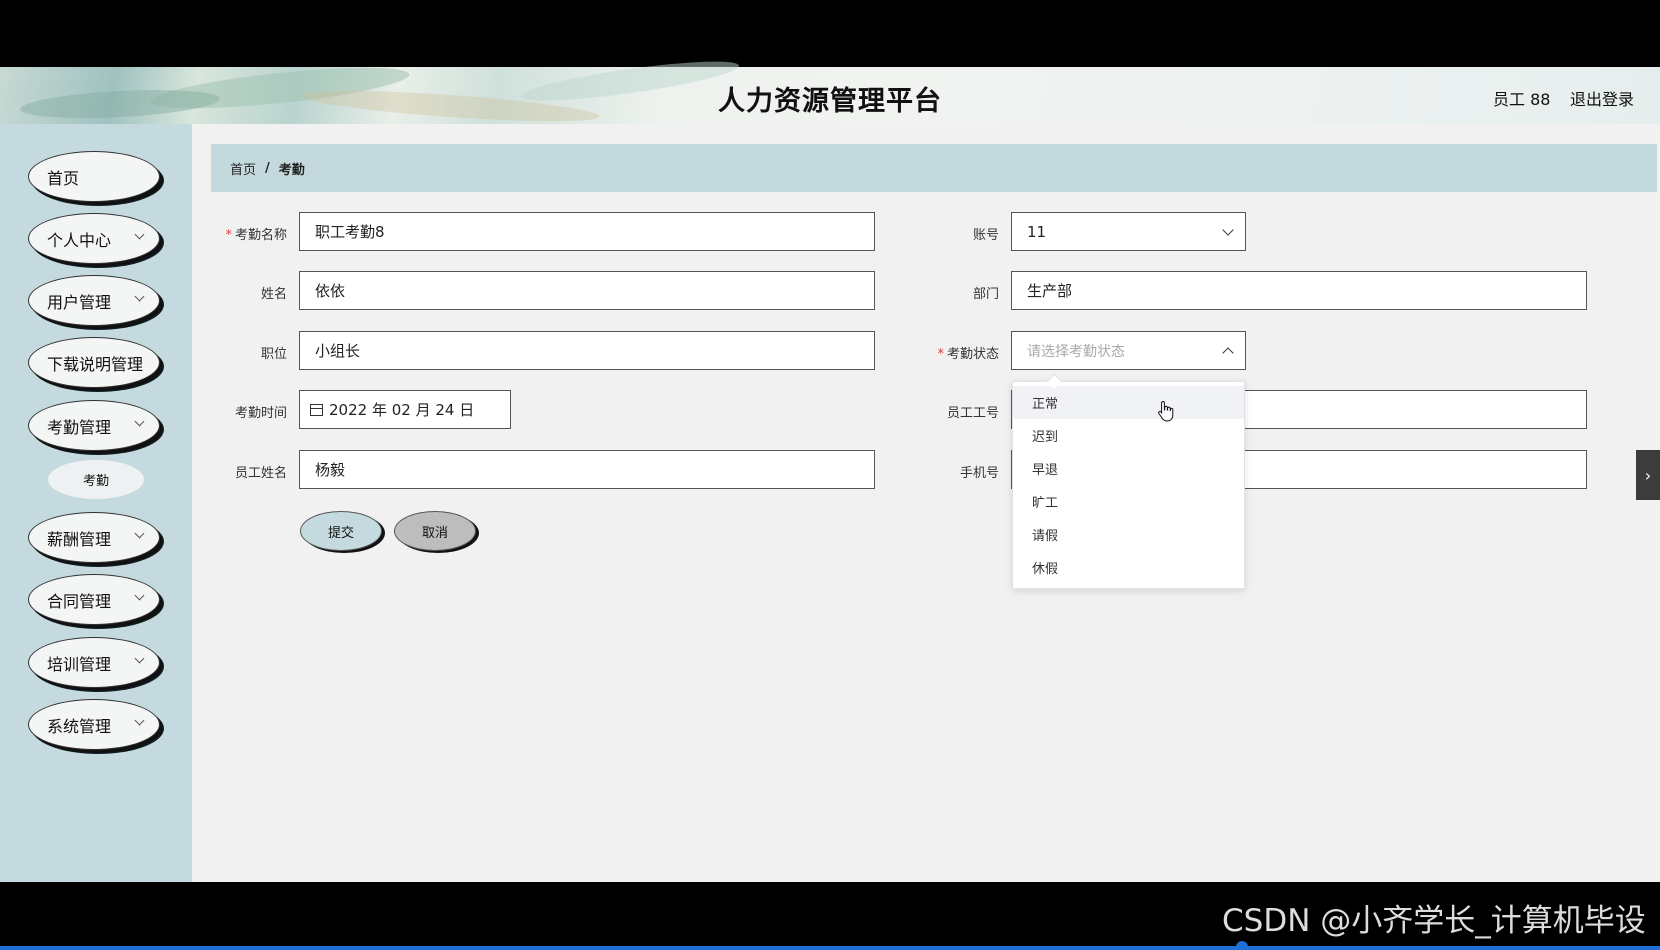 Image resolution: width=1660 pixels, height=950 pixels. Describe the element at coordinates (1128, 567) in the screenshot. I see `dropdown-option: 休假` at that location.